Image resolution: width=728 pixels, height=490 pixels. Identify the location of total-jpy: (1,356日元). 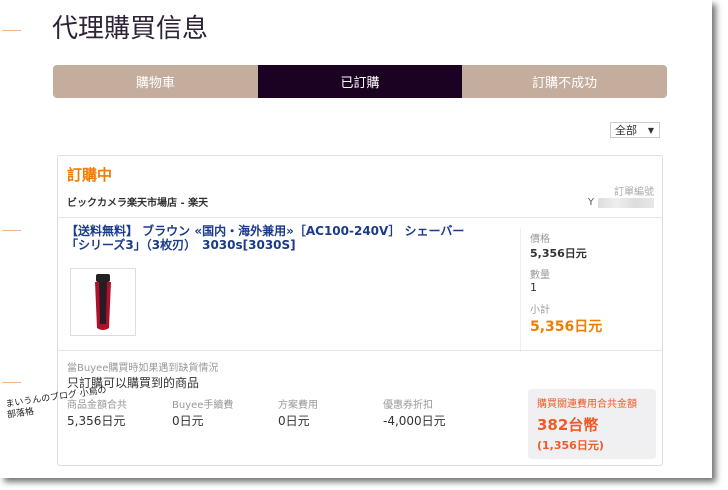
(570, 445).